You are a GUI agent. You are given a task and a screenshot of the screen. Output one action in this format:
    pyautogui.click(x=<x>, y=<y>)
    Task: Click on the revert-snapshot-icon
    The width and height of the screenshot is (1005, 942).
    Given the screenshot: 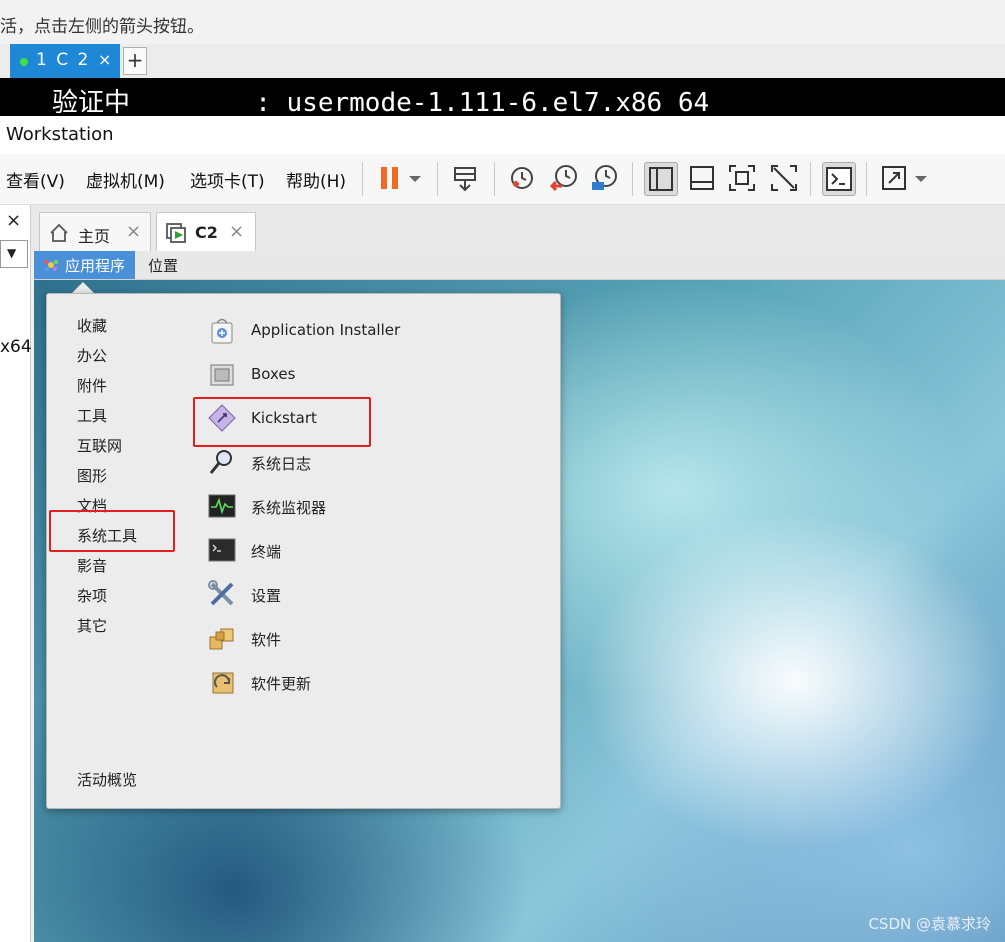 What is the action you would take?
    pyautogui.click(x=564, y=178)
    